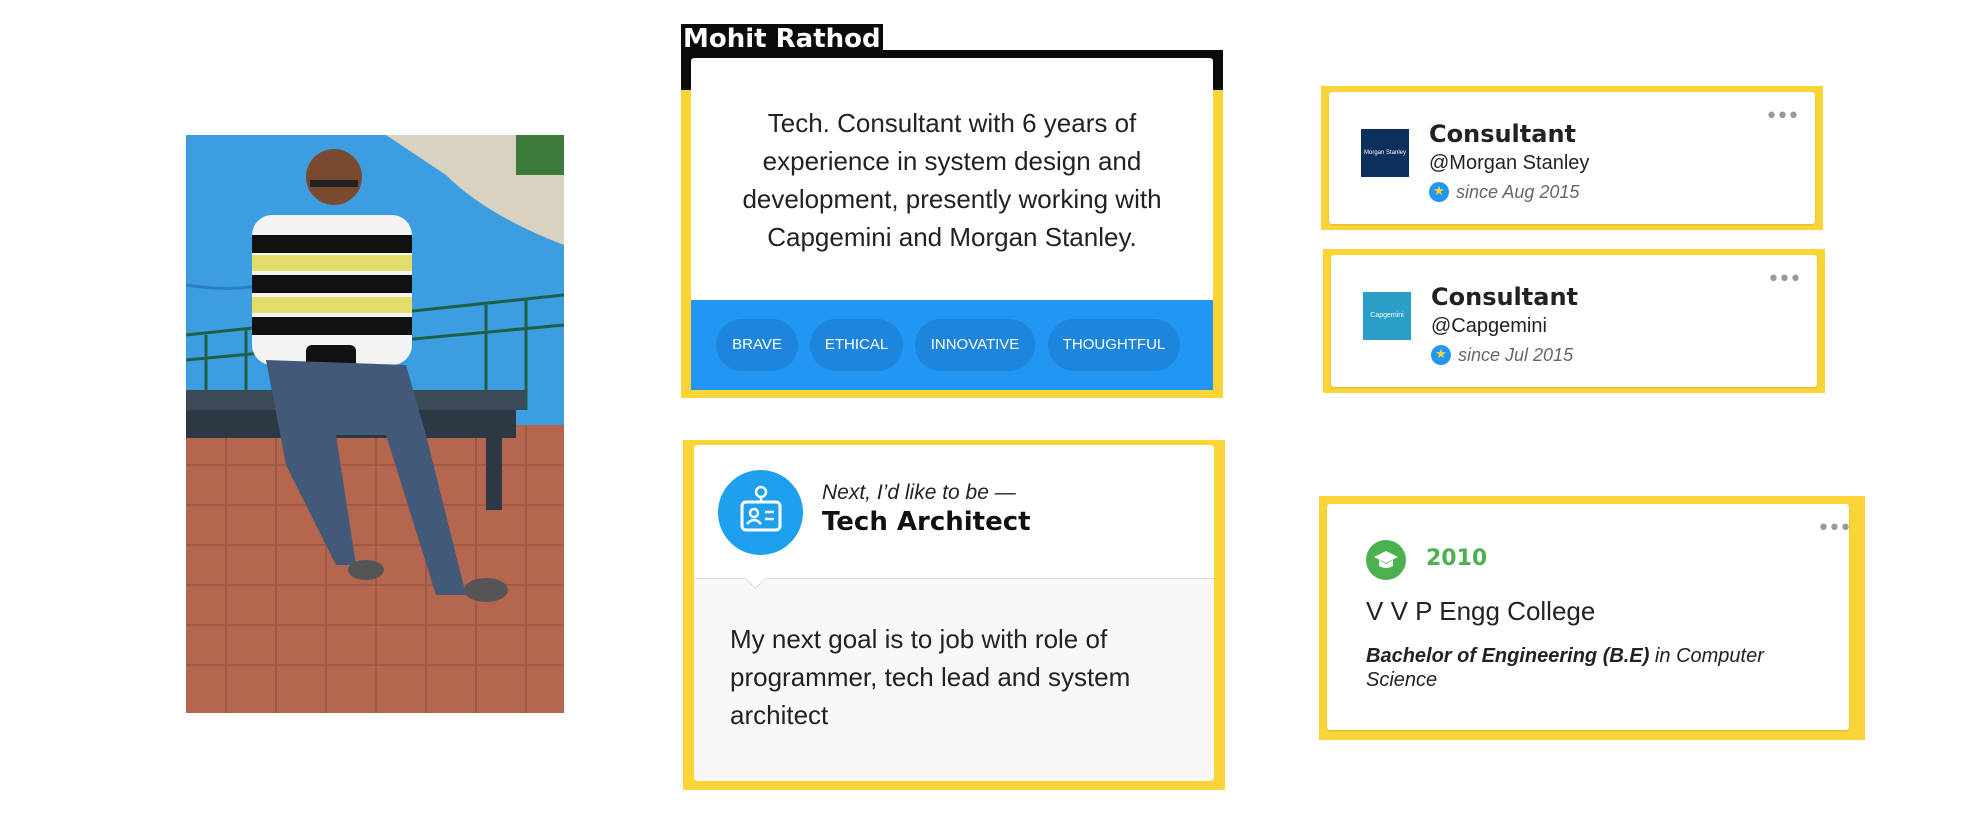 This screenshot has height=822, width=1962. I want to click on traits-bar: BRAVE ETHICAL INNOVATIVE THOUGHTFUL, so click(952, 345).